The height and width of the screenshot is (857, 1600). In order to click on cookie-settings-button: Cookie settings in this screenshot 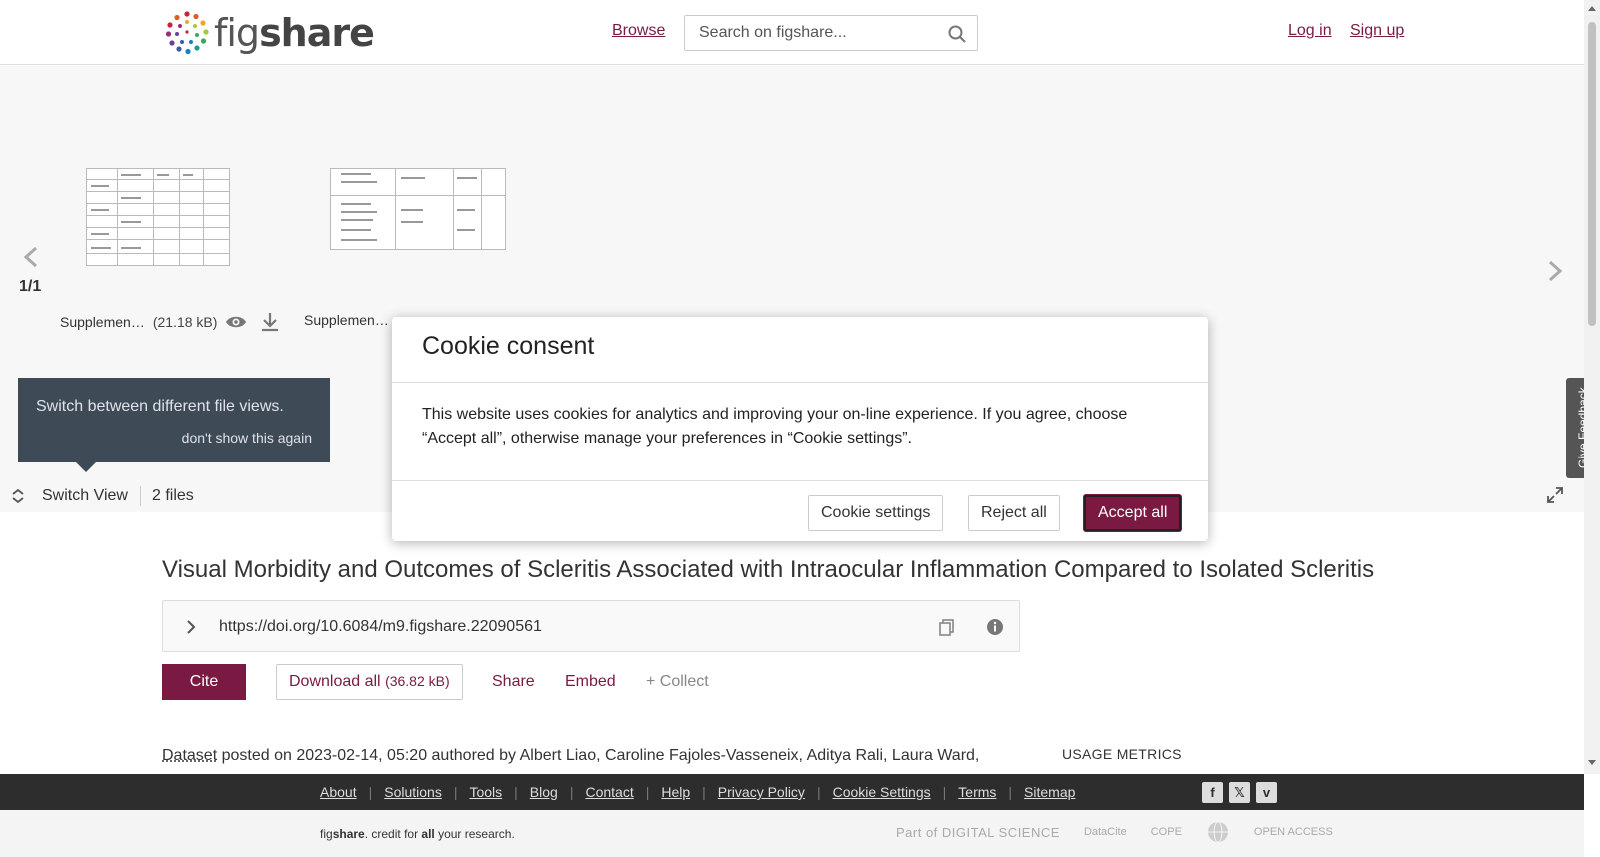, I will do `click(876, 513)`.